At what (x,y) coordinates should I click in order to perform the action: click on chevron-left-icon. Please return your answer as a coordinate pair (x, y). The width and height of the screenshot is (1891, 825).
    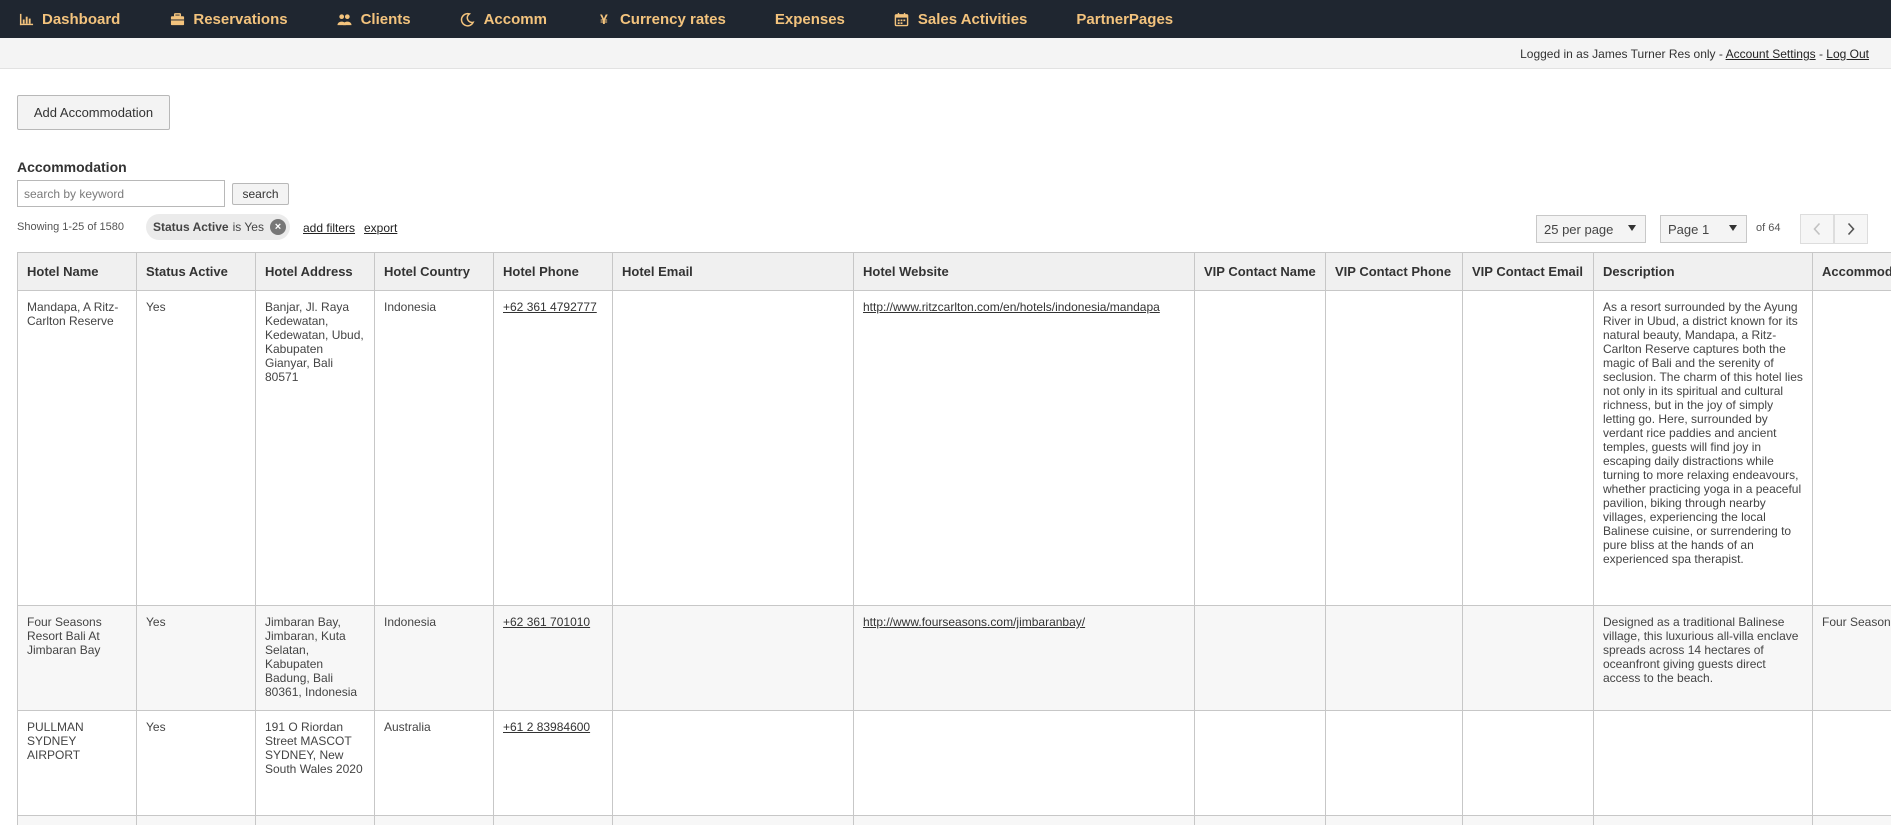
    Looking at the image, I should click on (1817, 229).